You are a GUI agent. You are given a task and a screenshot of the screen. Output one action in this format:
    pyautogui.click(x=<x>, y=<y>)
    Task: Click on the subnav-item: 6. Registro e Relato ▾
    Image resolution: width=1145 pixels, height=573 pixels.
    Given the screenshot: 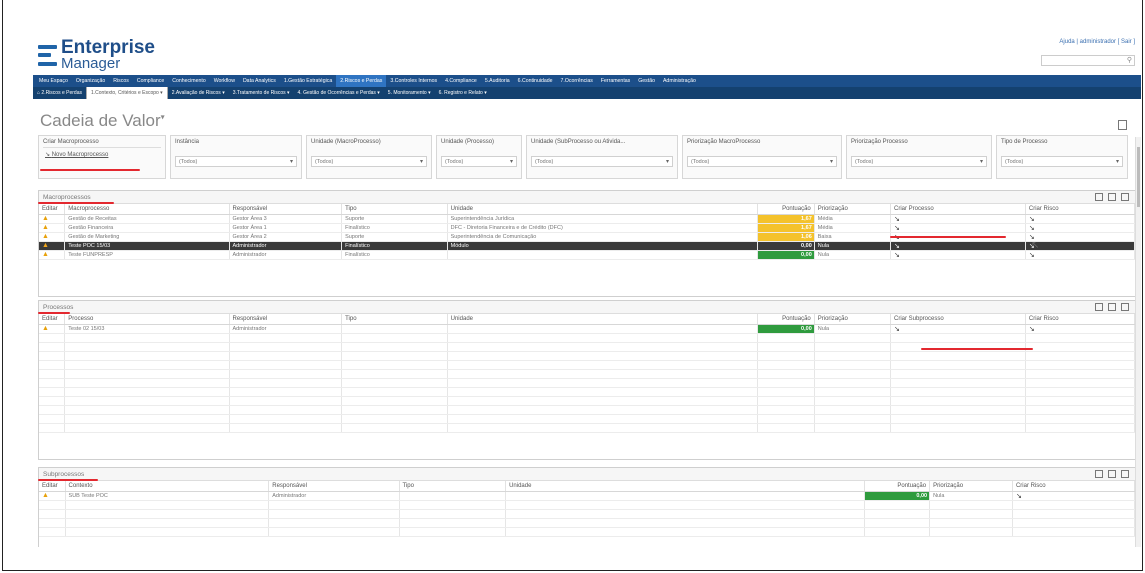 What is the action you would take?
    pyautogui.click(x=463, y=93)
    